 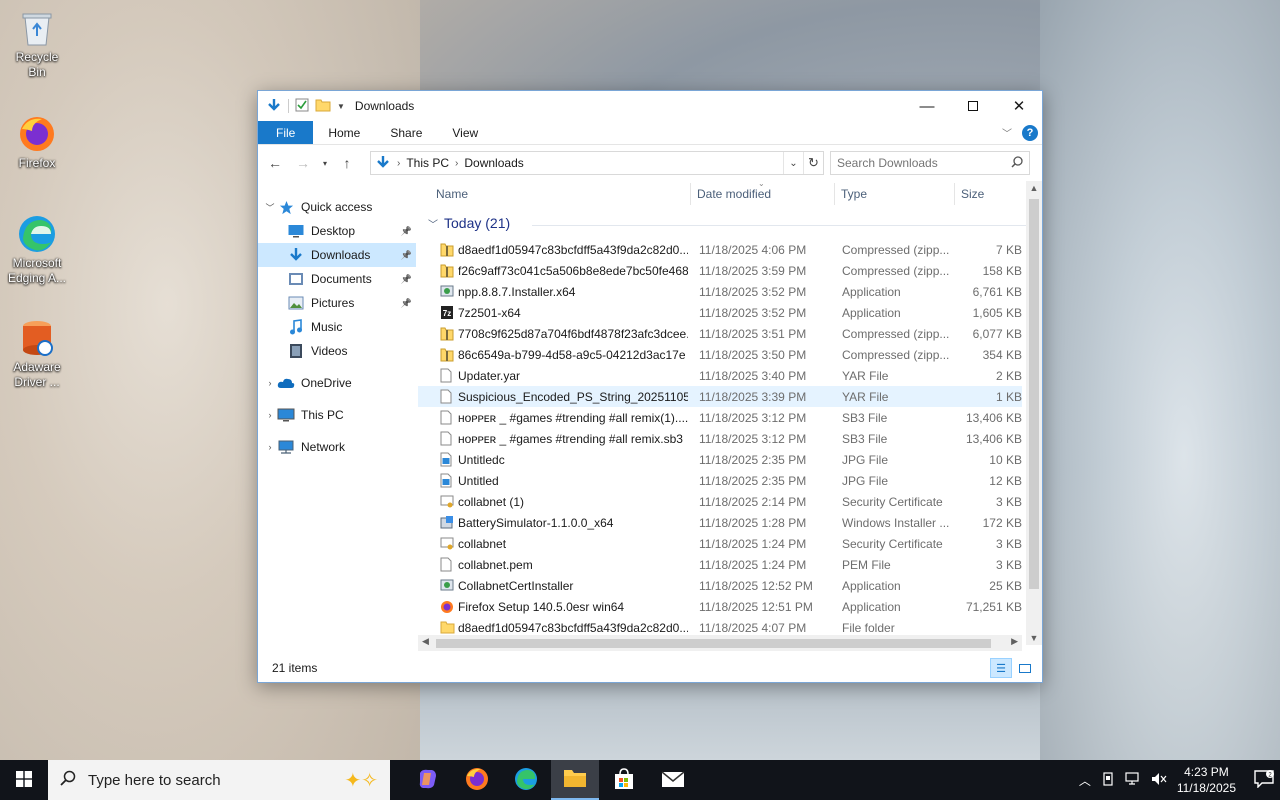 What do you see at coordinates (477, 223) in the screenshot?
I see `group-label: Today (21)` at bounding box center [477, 223].